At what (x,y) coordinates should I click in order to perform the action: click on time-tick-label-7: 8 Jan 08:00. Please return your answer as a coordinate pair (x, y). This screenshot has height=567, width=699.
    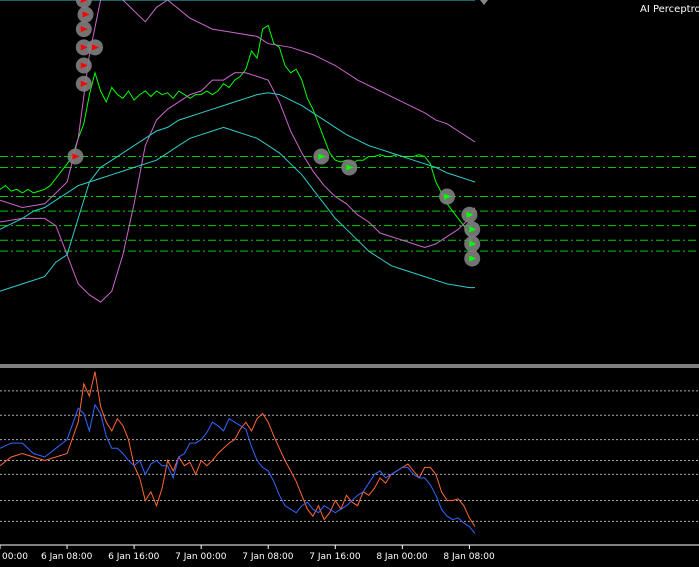
    Looking at the image, I should click on (469, 557).